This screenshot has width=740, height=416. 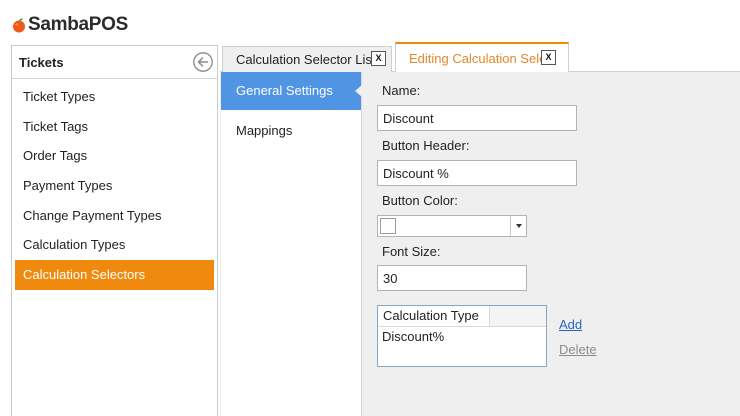 I want to click on tab-calculation-selector-list: Calculation Selector List X, so click(x=307, y=59).